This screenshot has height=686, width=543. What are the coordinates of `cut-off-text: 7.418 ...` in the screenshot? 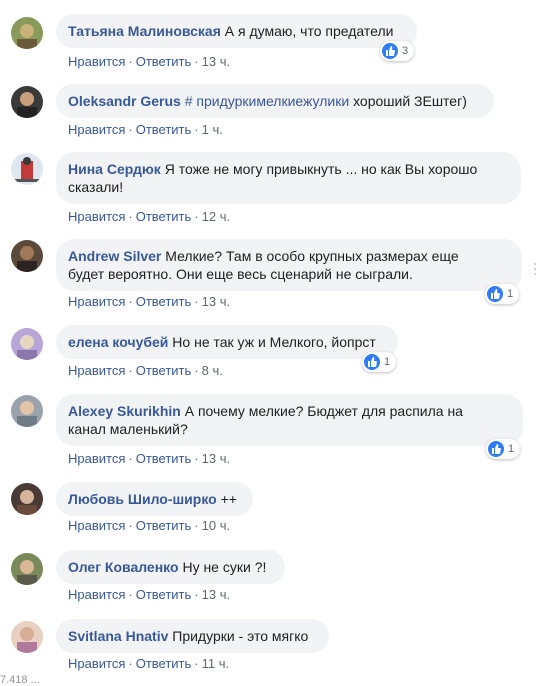 It's located at (20, 680).